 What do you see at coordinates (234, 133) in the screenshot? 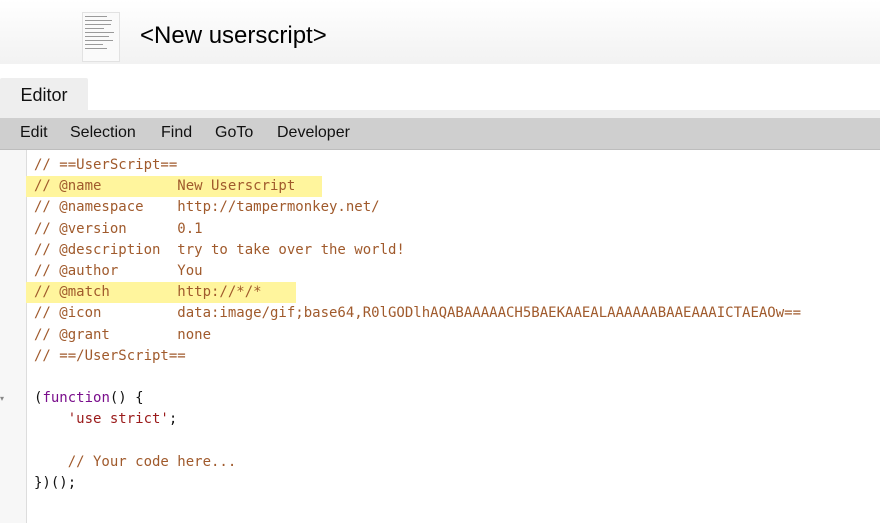
I see `menu-goto: GoTo` at bounding box center [234, 133].